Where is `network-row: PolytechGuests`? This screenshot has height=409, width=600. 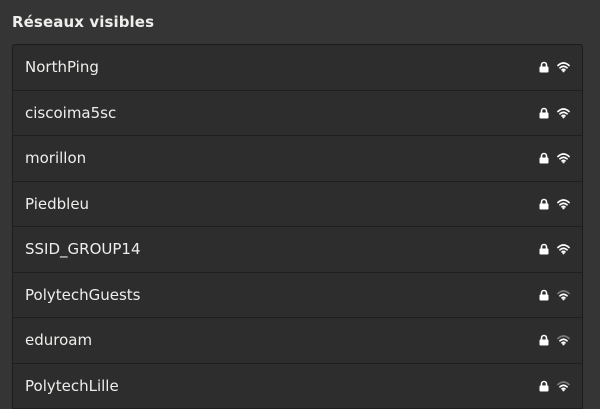 network-row: PolytechGuests is located at coordinates (297, 295).